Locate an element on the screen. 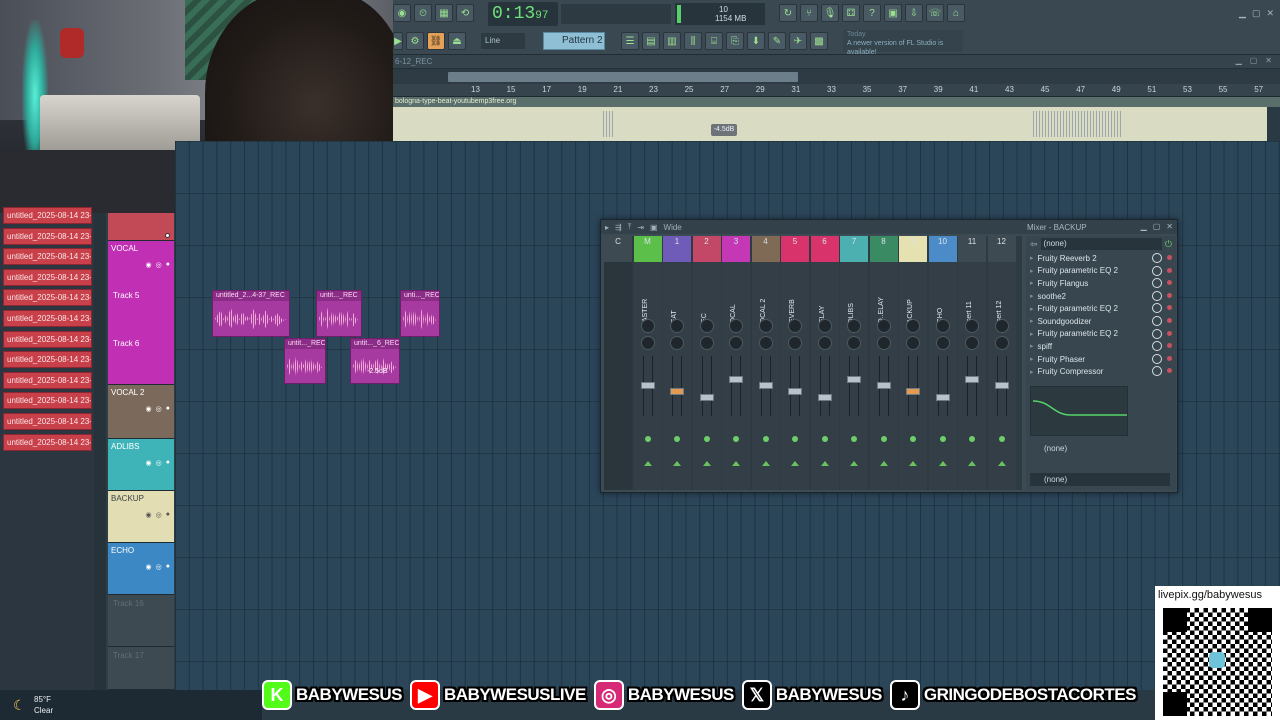  track-controls: ◉ ◎ ● is located at coordinates (158, 567).